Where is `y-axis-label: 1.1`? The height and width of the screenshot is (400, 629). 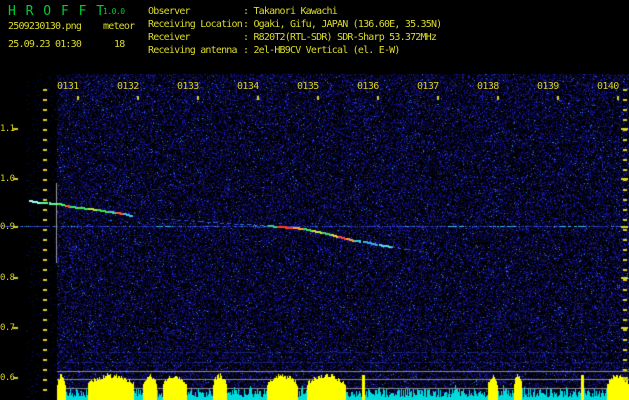
y-axis-label: 1.1 is located at coordinates (7, 129).